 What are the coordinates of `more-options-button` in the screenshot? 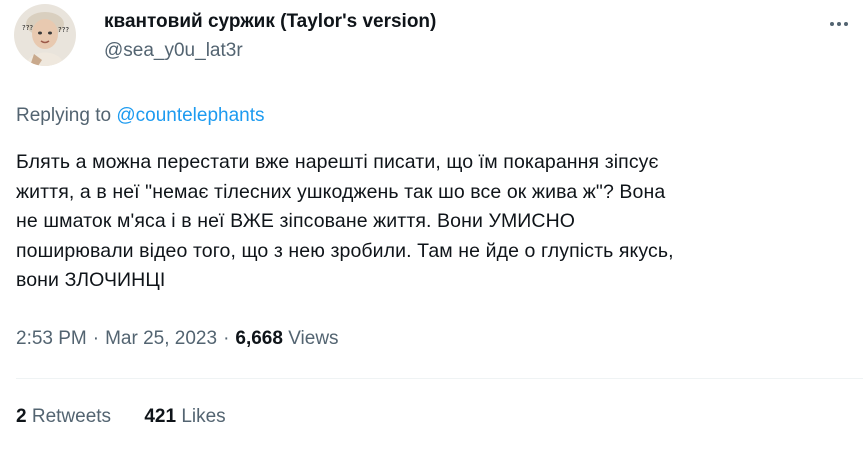 It's located at (839, 24).